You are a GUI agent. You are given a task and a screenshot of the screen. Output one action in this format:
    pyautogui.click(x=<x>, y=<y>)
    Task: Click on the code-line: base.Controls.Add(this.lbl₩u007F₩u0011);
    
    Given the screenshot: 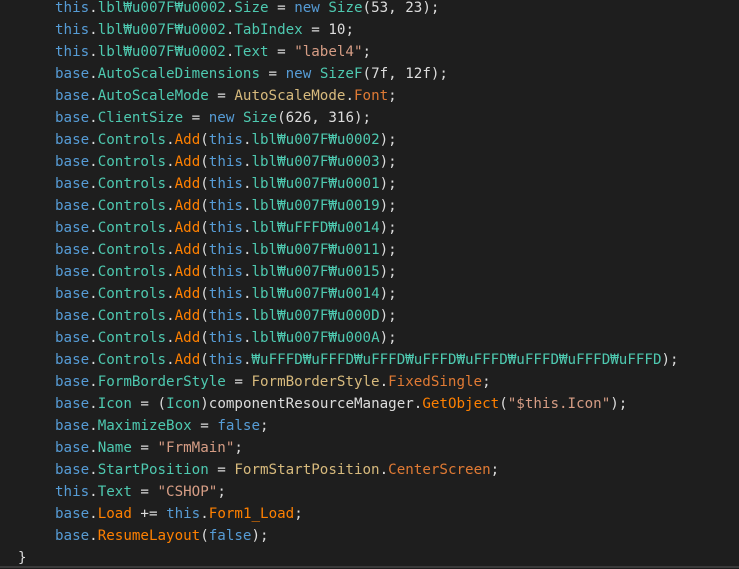 What is the action you would take?
    pyautogui.click(x=226, y=250)
    